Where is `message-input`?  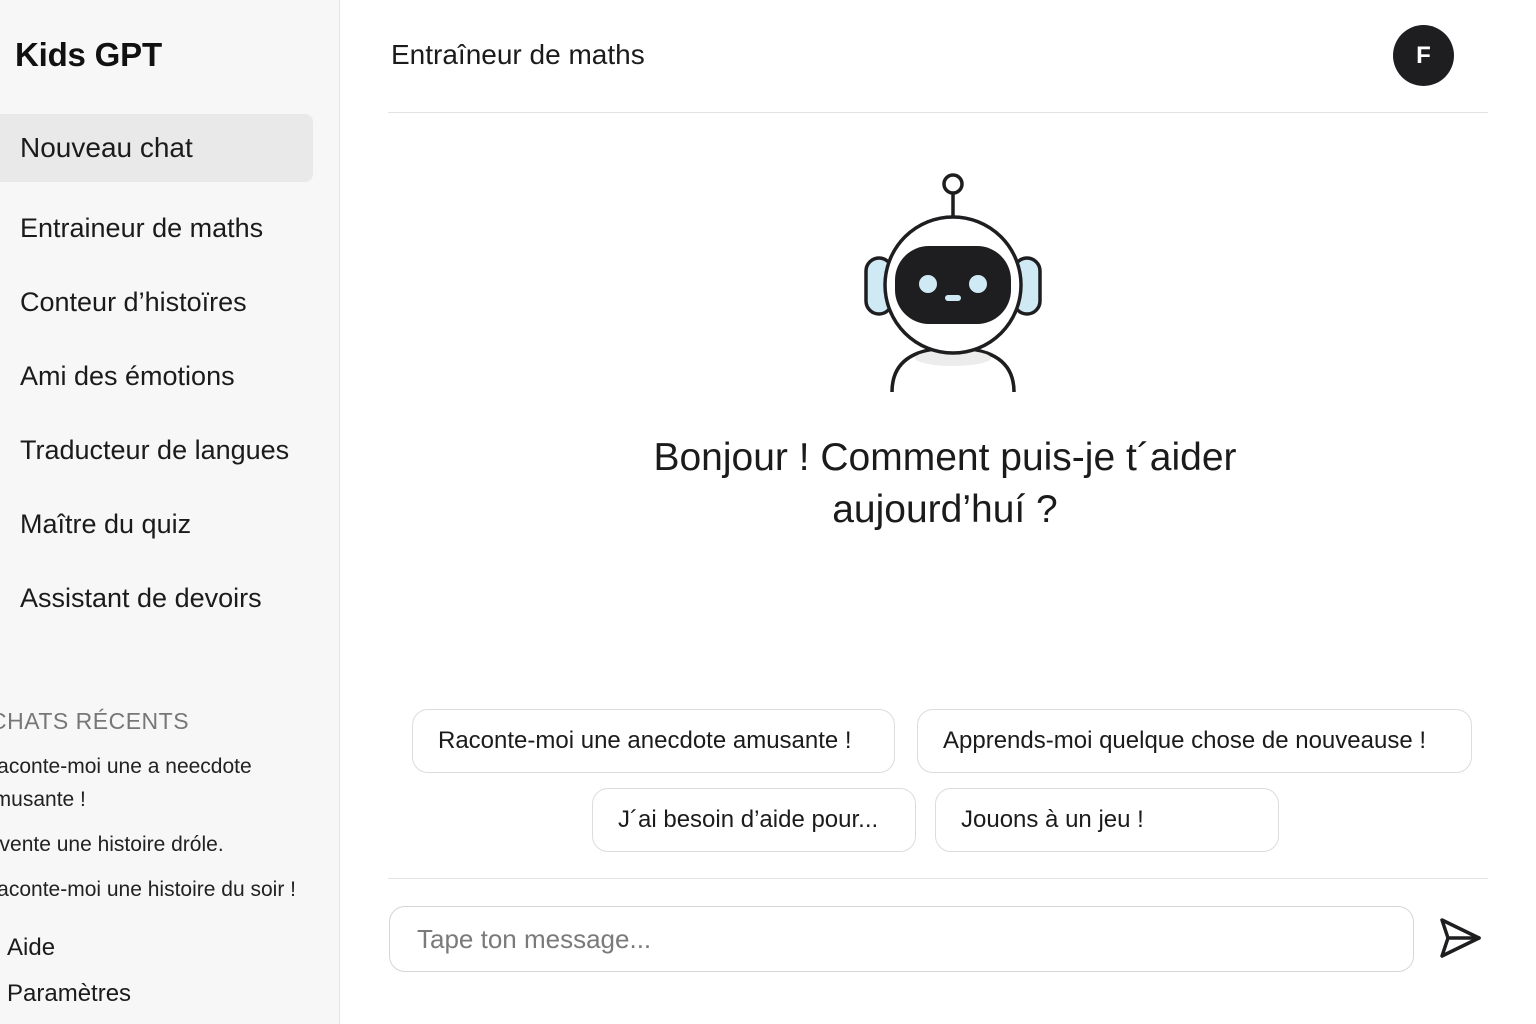 message-input is located at coordinates (897, 939).